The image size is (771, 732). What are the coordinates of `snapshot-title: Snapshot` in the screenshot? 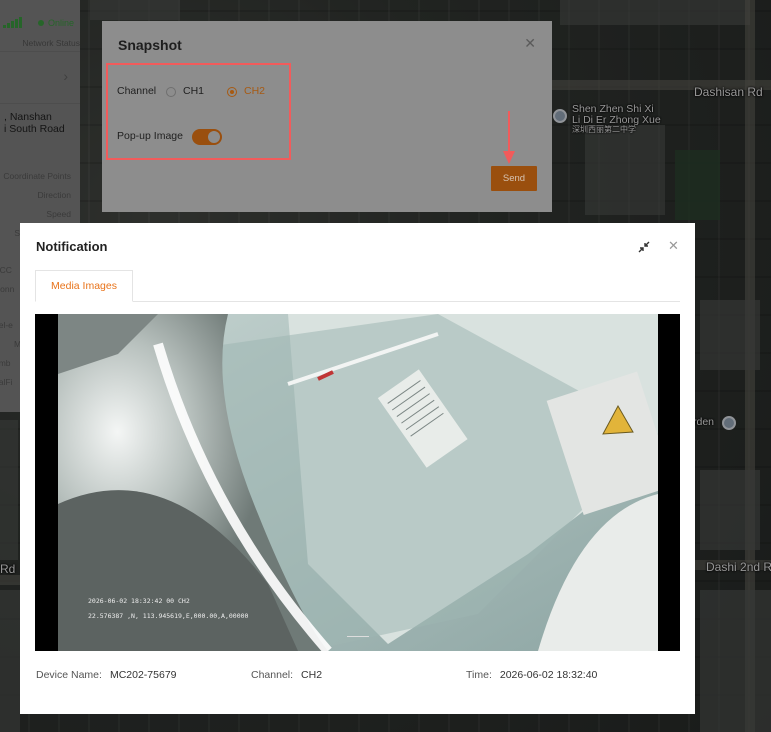 It's located at (150, 45).